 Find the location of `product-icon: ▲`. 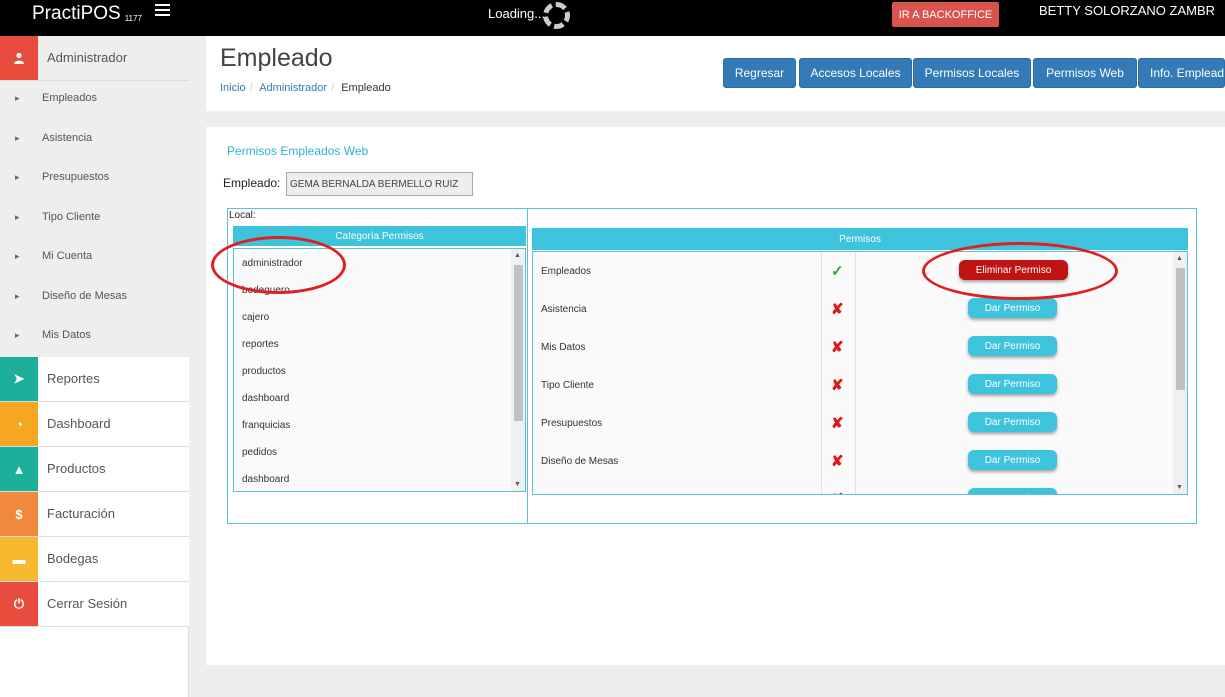

product-icon: ▲ is located at coordinates (19, 469).